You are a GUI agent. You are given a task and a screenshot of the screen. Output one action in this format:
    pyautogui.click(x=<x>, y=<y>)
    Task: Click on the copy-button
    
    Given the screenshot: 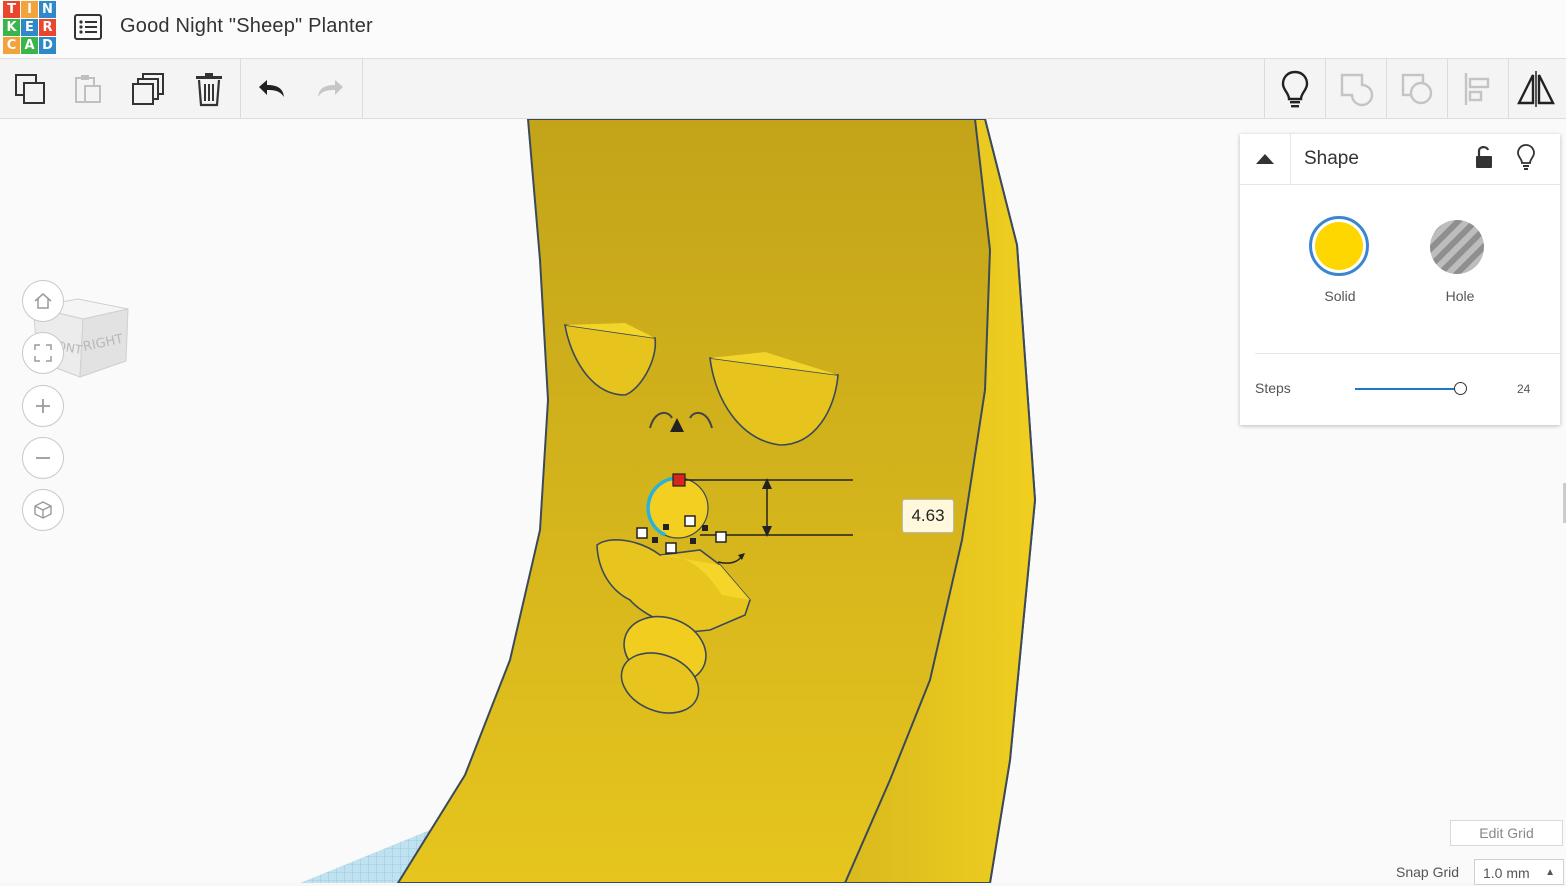 What is the action you would take?
    pyautogui.click(x=30, y=88)
    